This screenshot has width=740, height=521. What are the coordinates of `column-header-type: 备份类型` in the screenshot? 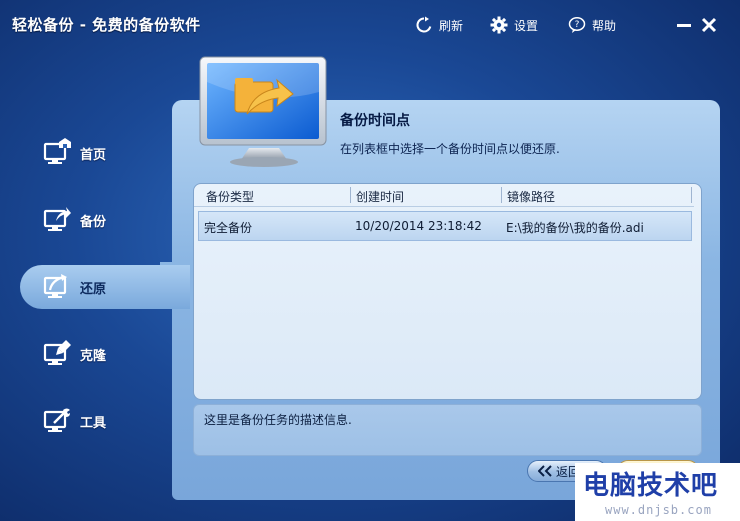 It's located at (230, 196).